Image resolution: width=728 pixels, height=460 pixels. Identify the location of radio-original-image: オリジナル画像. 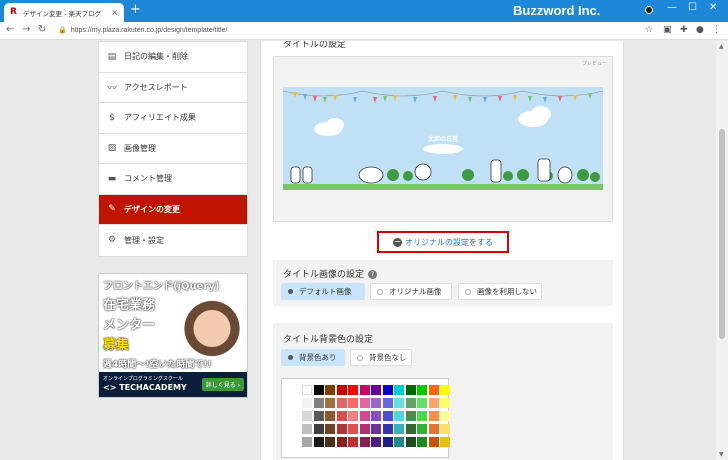
(411, 291).